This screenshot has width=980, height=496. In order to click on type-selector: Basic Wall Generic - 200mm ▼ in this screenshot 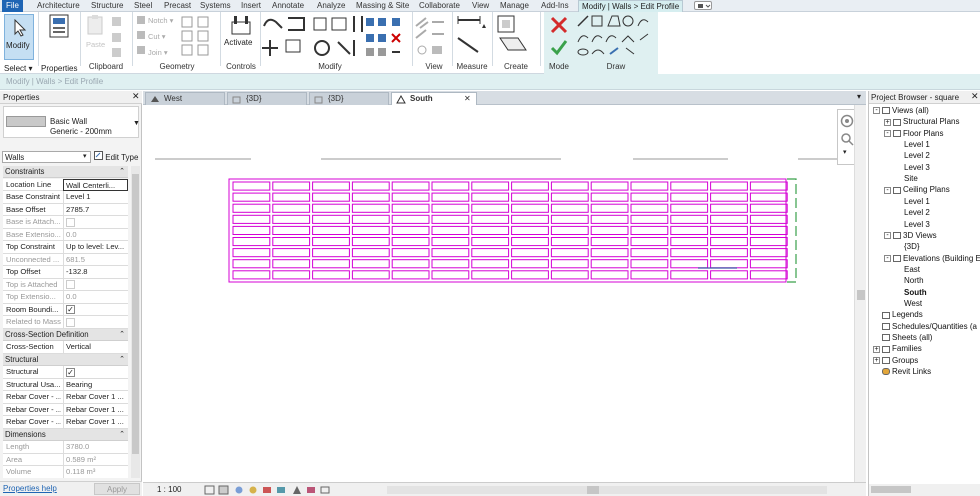, I will do `click(71, 122)`.